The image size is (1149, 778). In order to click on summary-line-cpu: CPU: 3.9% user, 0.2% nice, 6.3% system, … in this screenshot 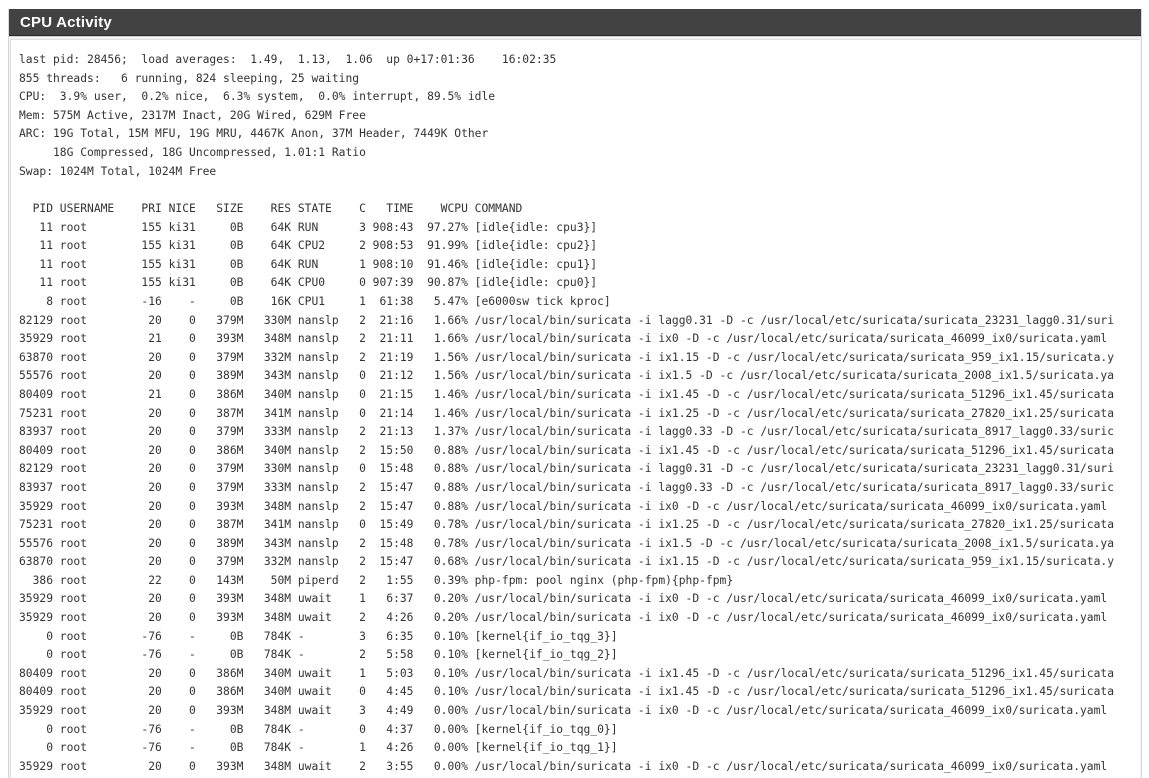, I will do `click(257, 97)`.